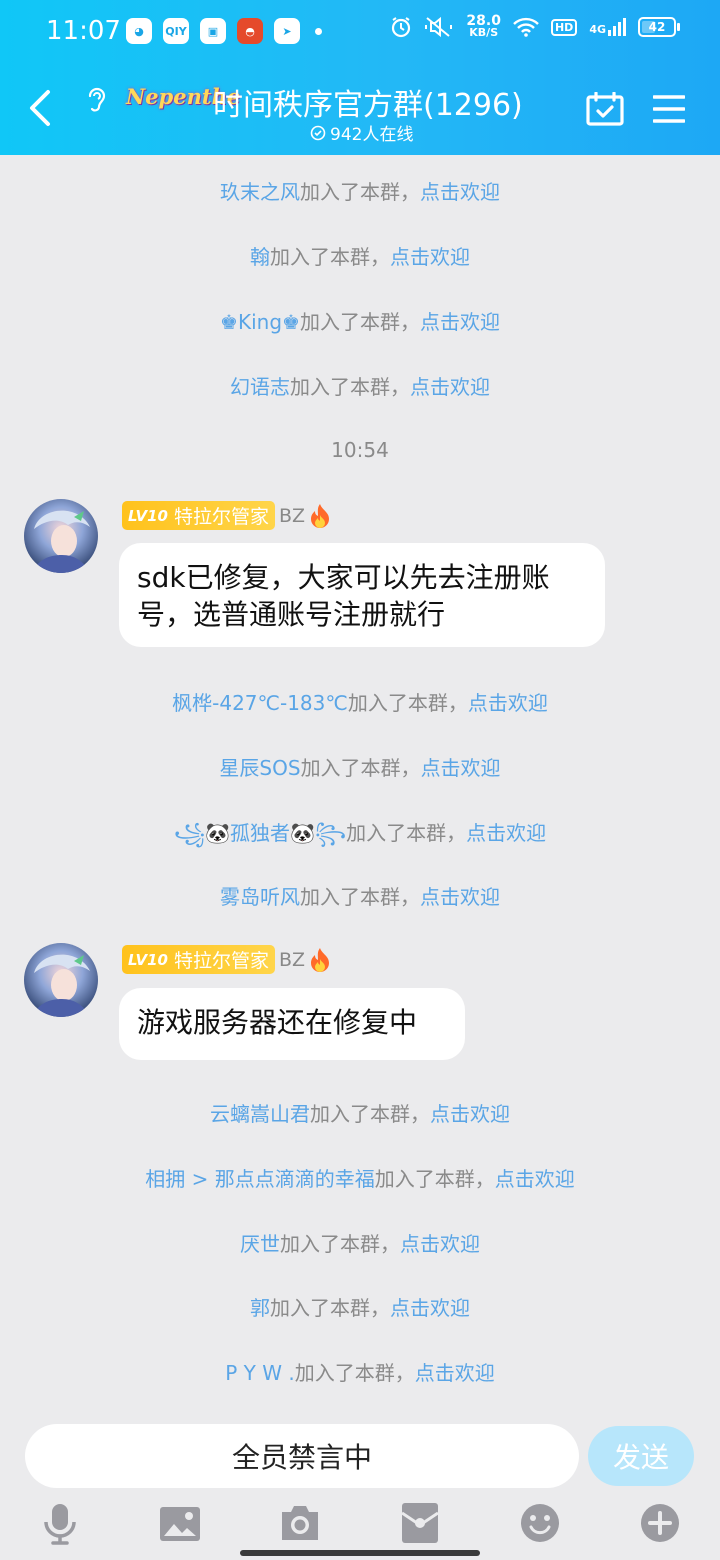  Describe the element at coordinates (277, 1022) in the screenshot. I see `message-text: 游戏服务器还在修复中` at that location.